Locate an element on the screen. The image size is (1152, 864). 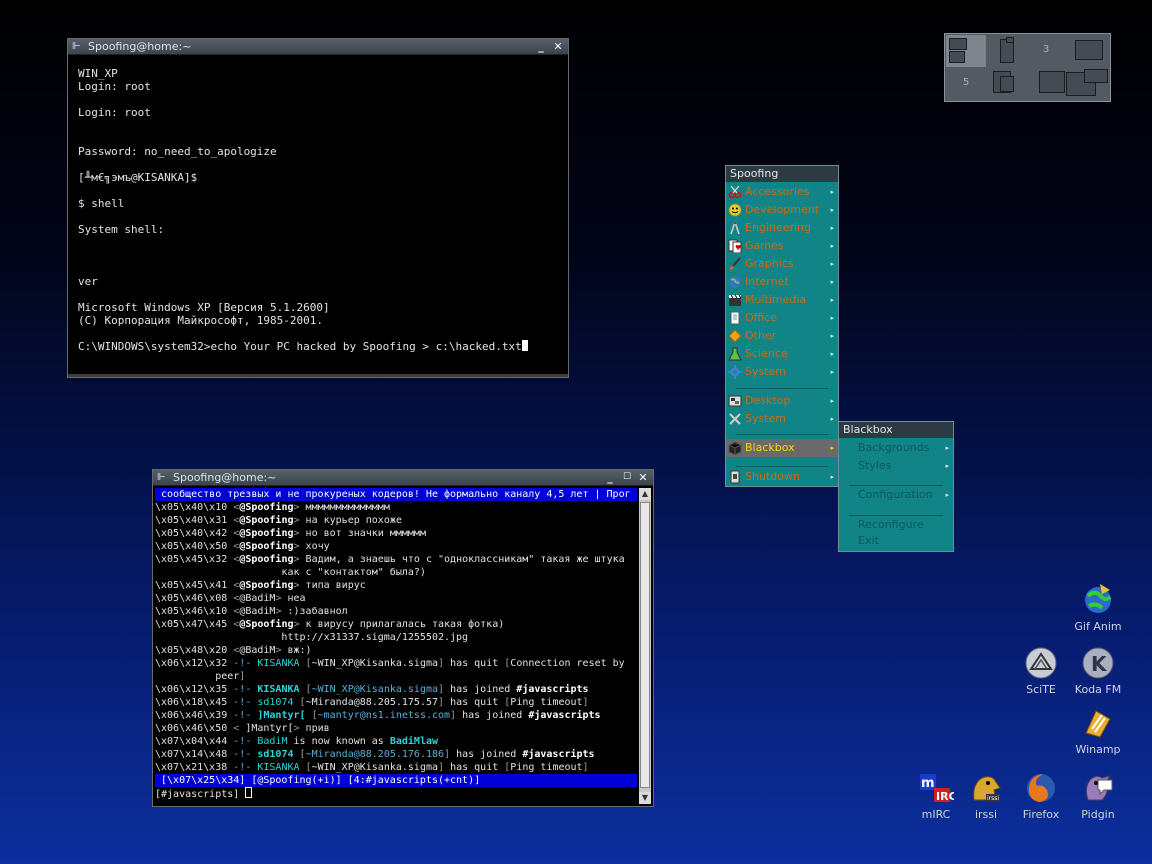
desktop-shortcut-winamp: Winamp is located at coordinates (1098, 730).